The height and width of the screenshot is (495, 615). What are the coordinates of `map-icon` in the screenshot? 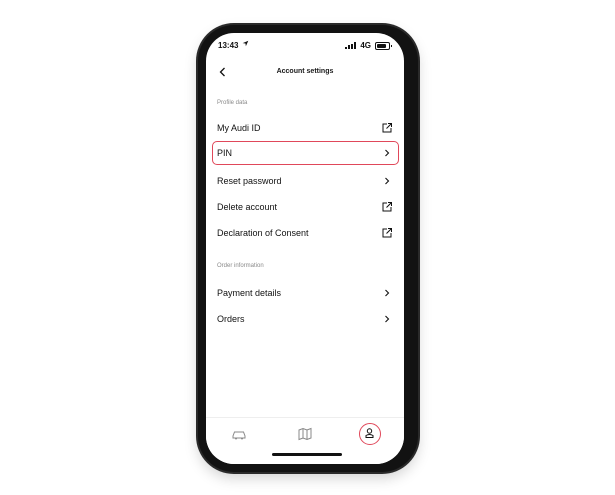 It's located at (305, 434).